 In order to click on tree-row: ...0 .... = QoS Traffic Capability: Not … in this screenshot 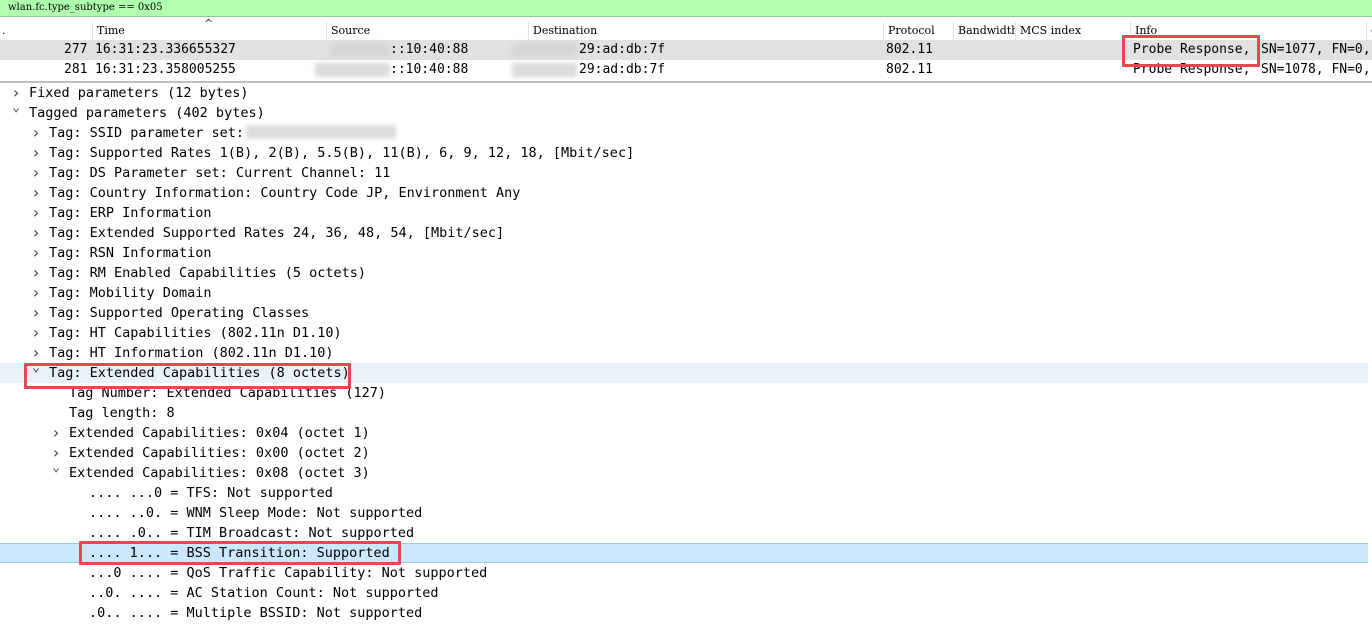, I will do `click(684, 573)`.